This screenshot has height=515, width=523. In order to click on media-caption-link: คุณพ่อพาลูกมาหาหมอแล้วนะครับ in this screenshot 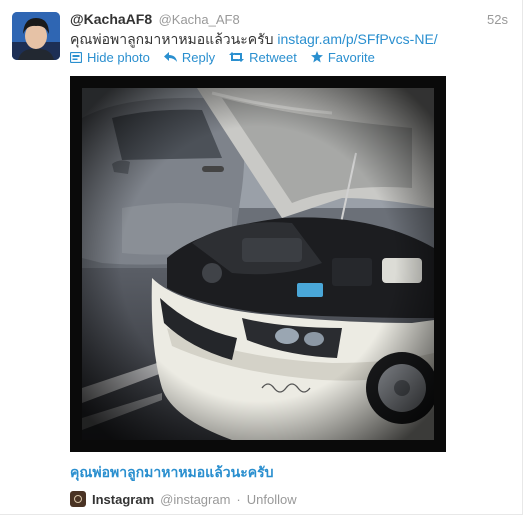, I will do `click(290, 473)`.